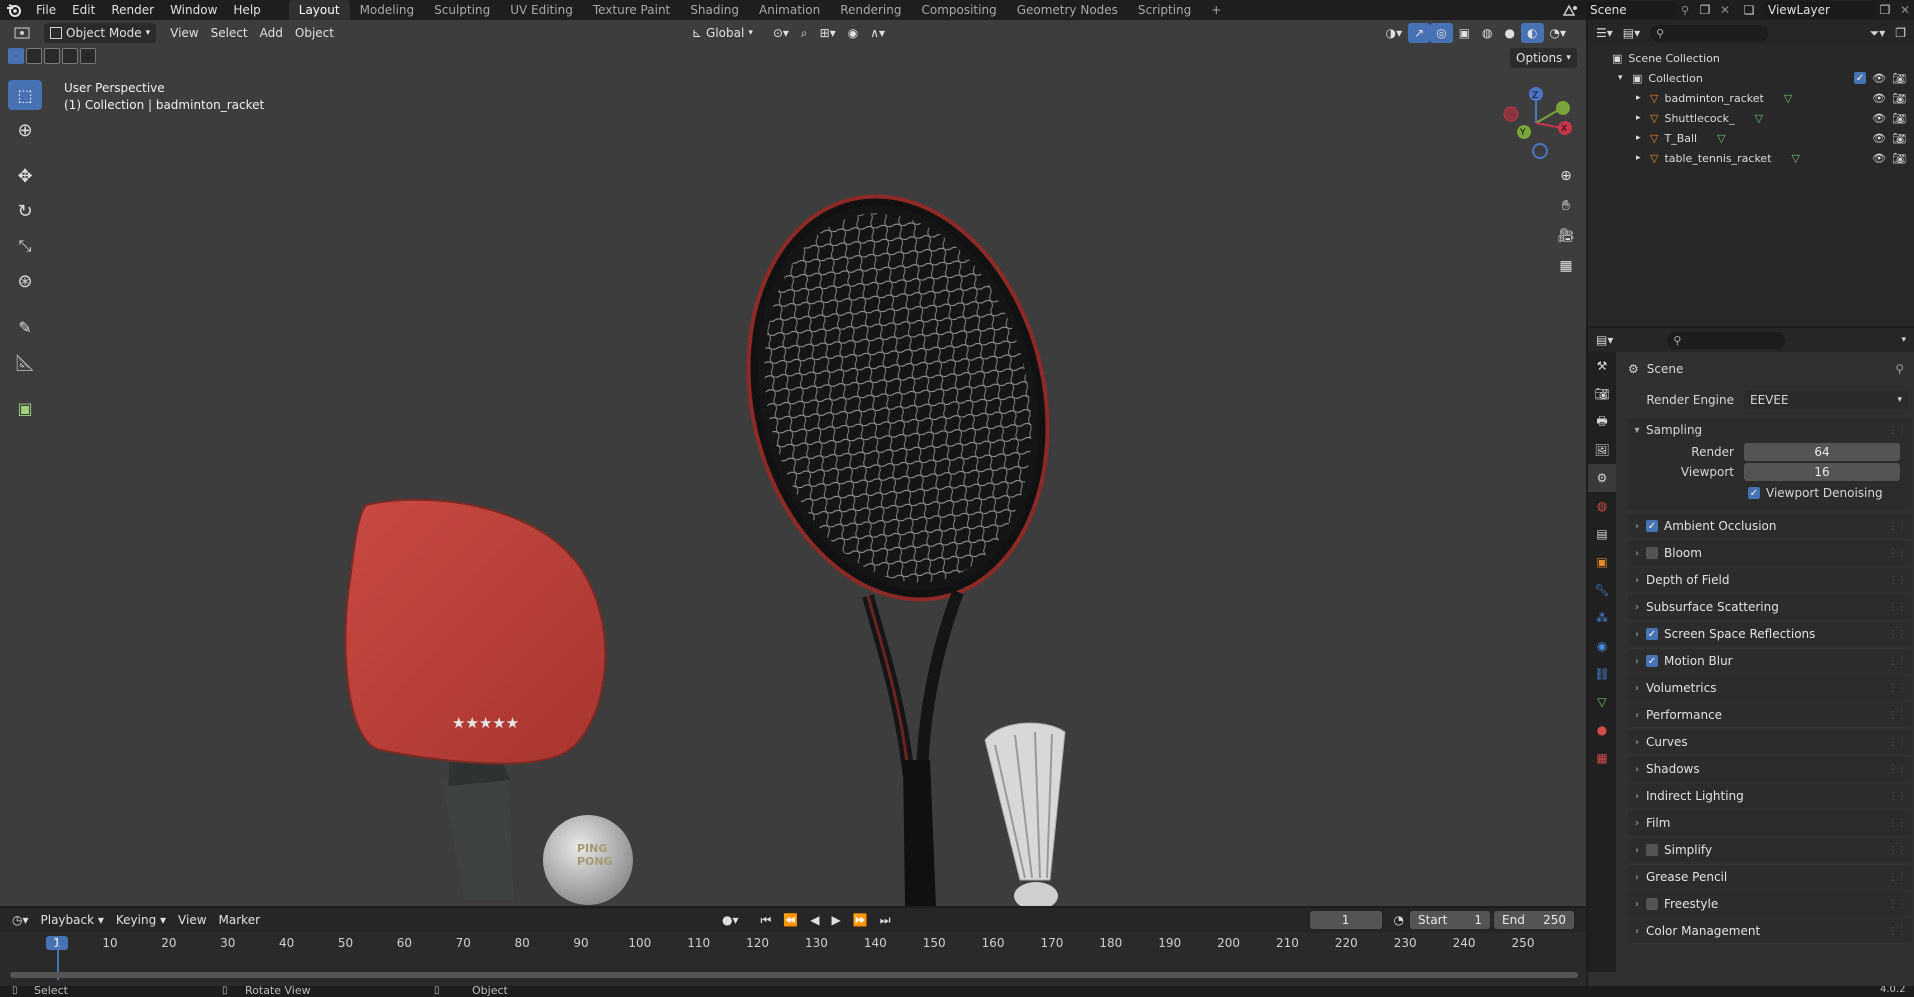 Image resolution: width=1914 pixels, height=997 pixels. I want to click on menu-marker: Marker, so click(239, 920).